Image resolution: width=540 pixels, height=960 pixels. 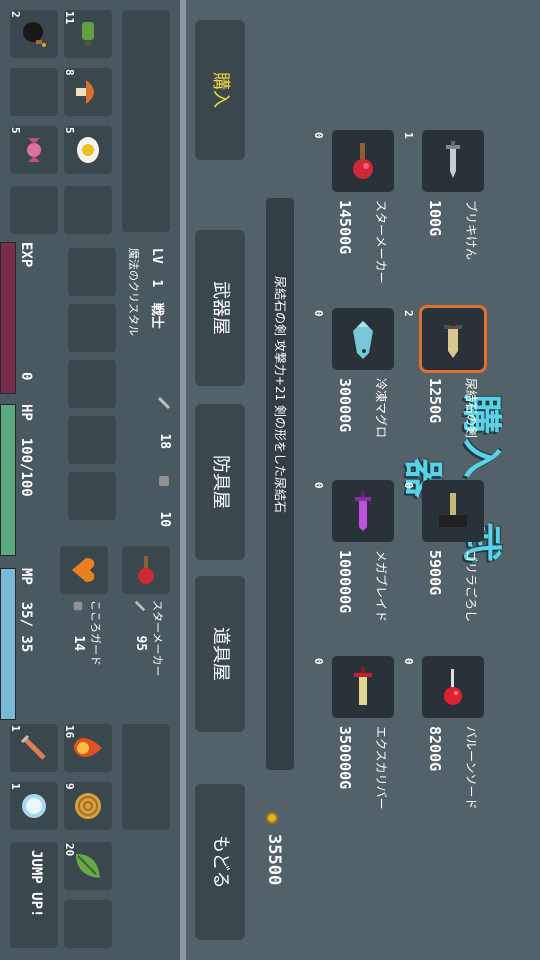 What do you see at coordinates (345, 227) in the screenshot?
I see `item-price: 14500G` at bounding box center [345, 227].